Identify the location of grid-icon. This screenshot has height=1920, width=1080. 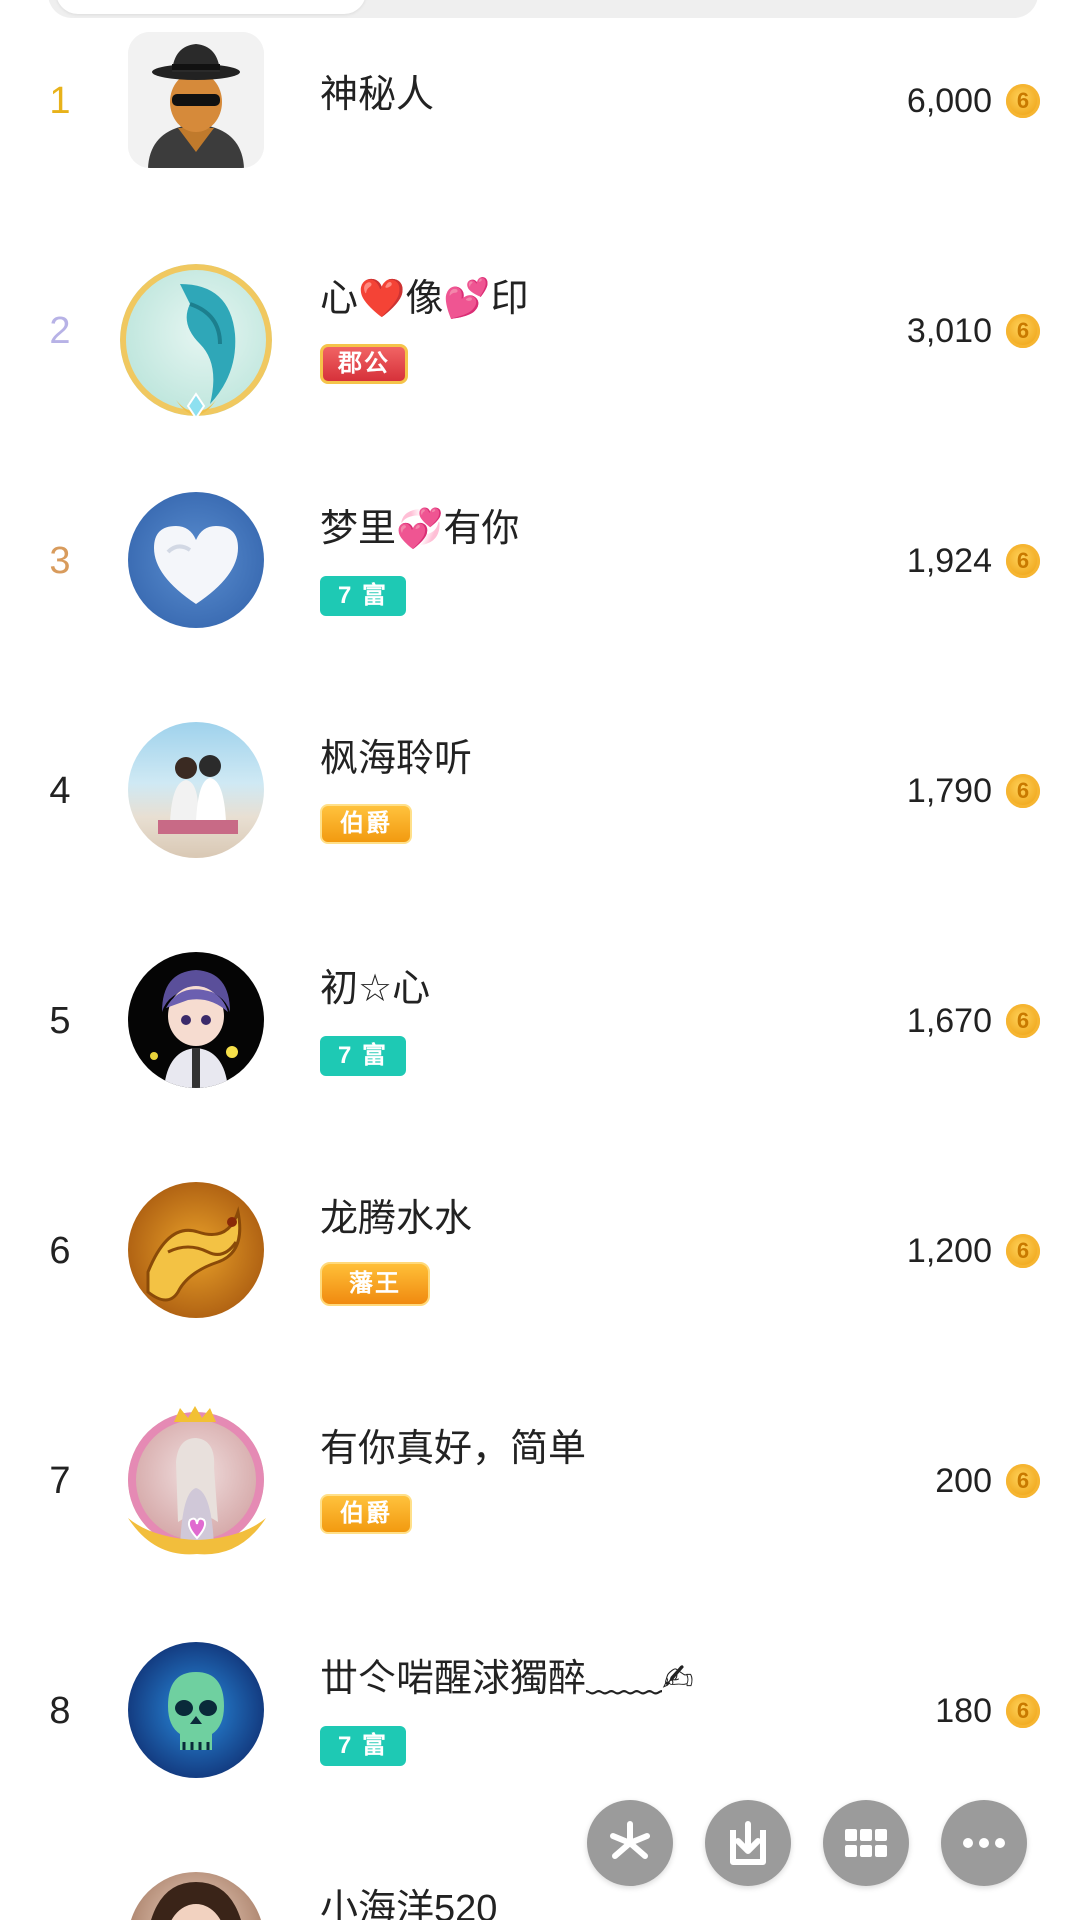
(866, 1843).